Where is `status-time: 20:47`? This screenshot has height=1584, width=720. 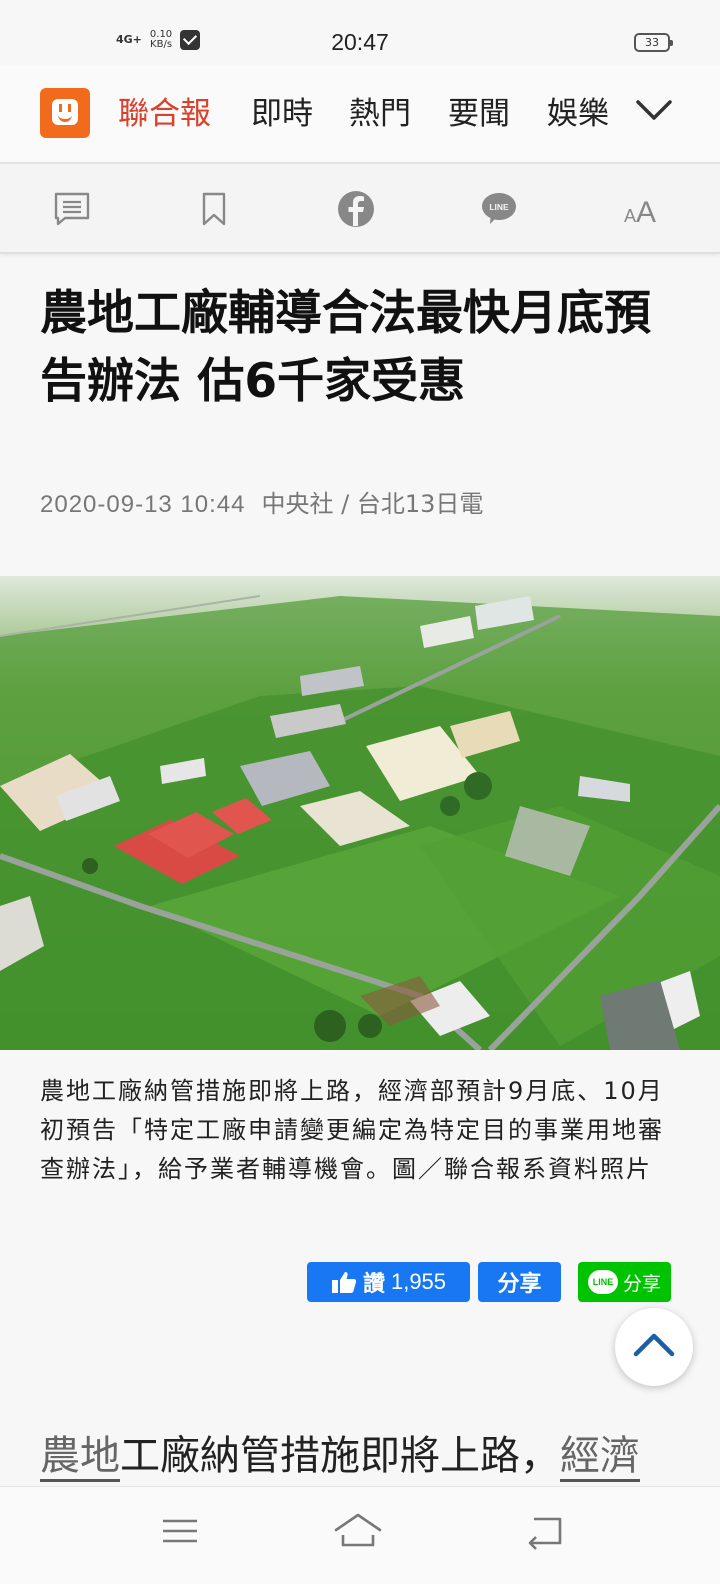
status-time: 20:47 is located at coordinates (360, 42).